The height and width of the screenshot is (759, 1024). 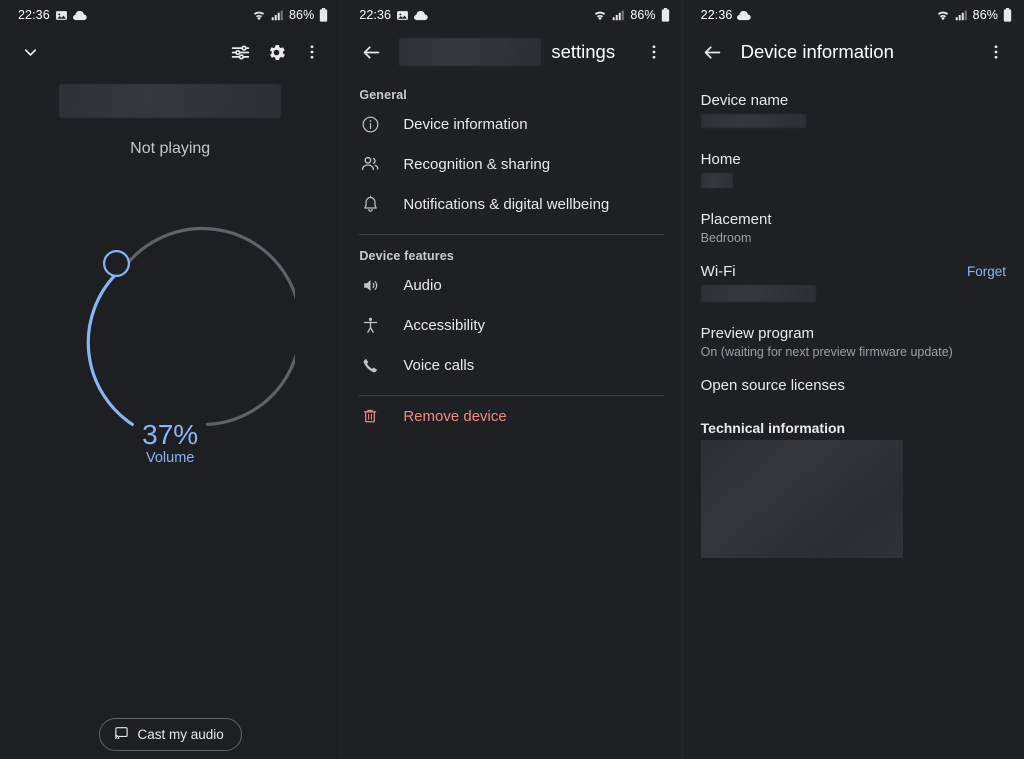 I want to click on volume-readout: 37% Volume, so click(x=170, y=442).